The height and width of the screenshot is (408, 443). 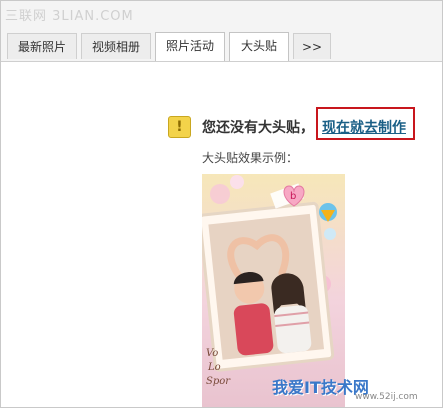 I want to click on warning-icon: !, so click(x=179, y=127).